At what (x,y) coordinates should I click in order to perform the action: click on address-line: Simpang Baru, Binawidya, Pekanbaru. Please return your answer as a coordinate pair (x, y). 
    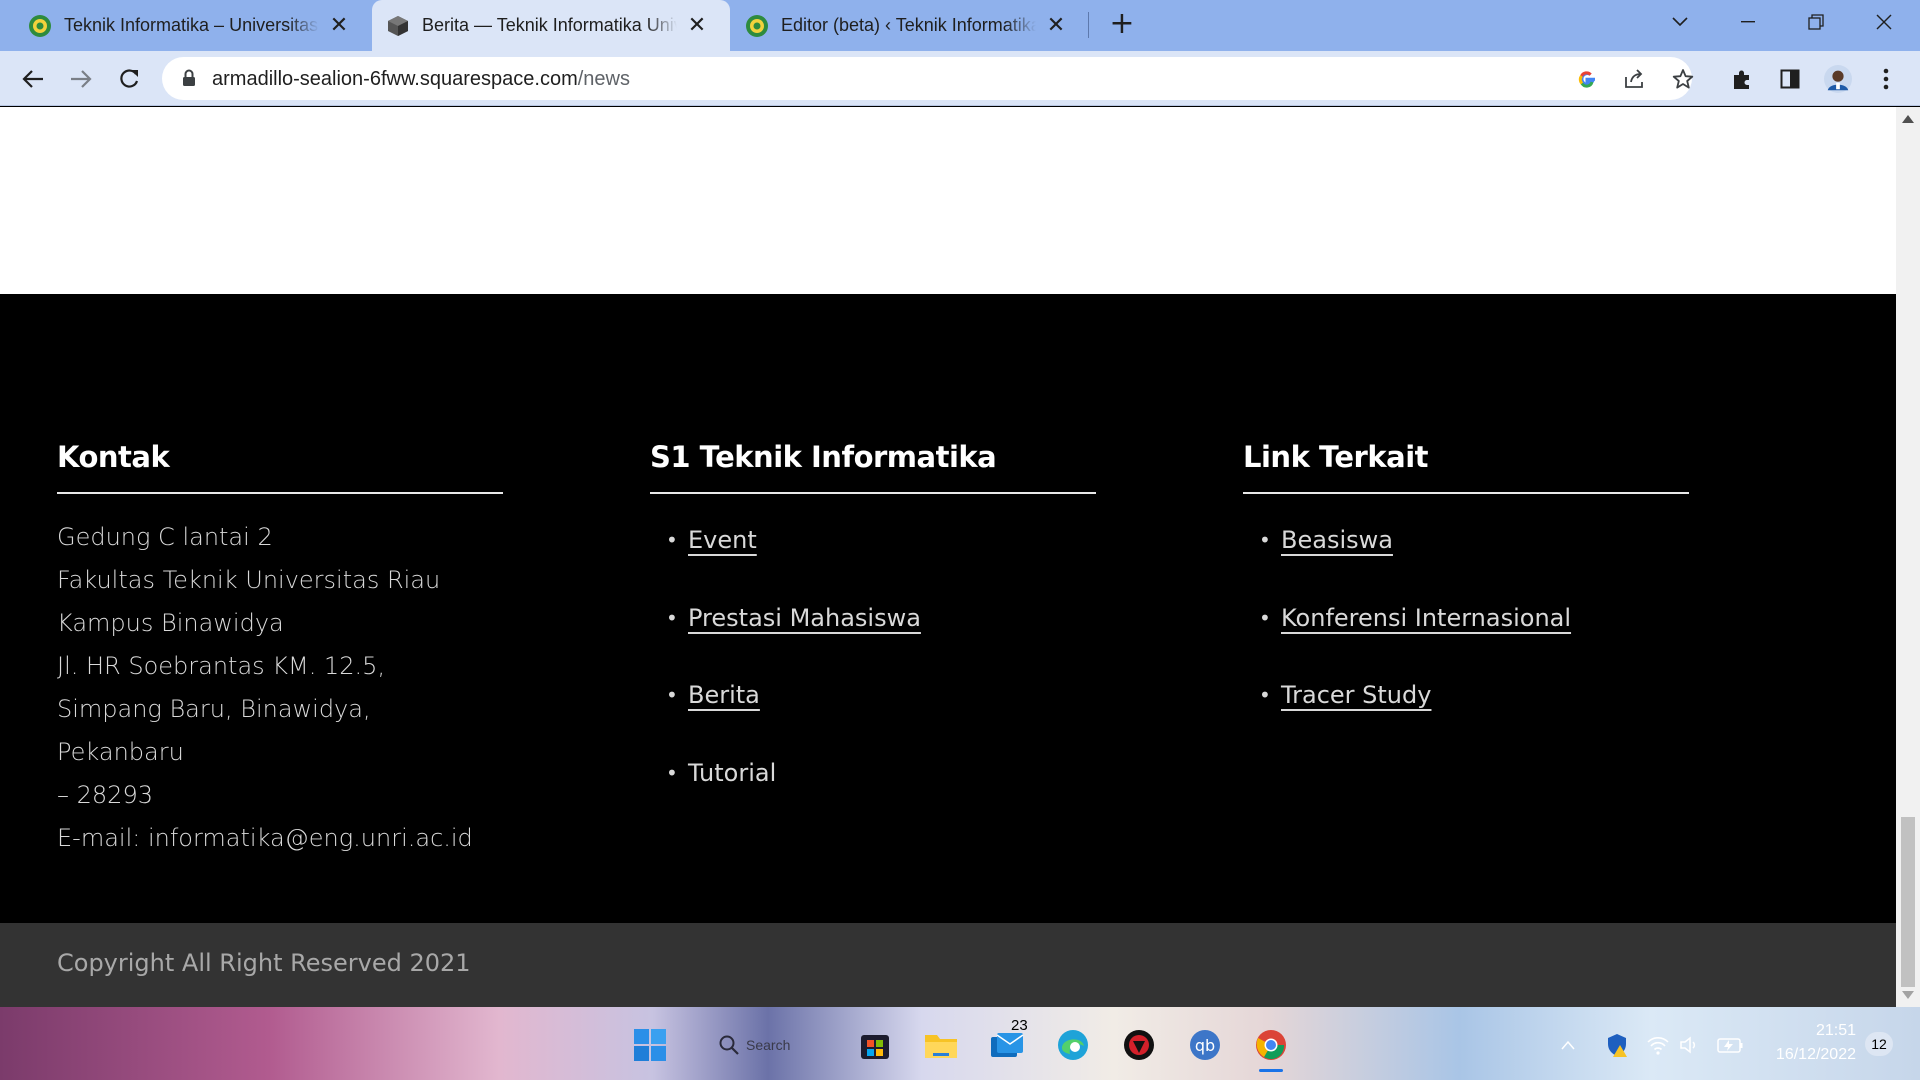
    Looking at the image, I should click on (214, 730).